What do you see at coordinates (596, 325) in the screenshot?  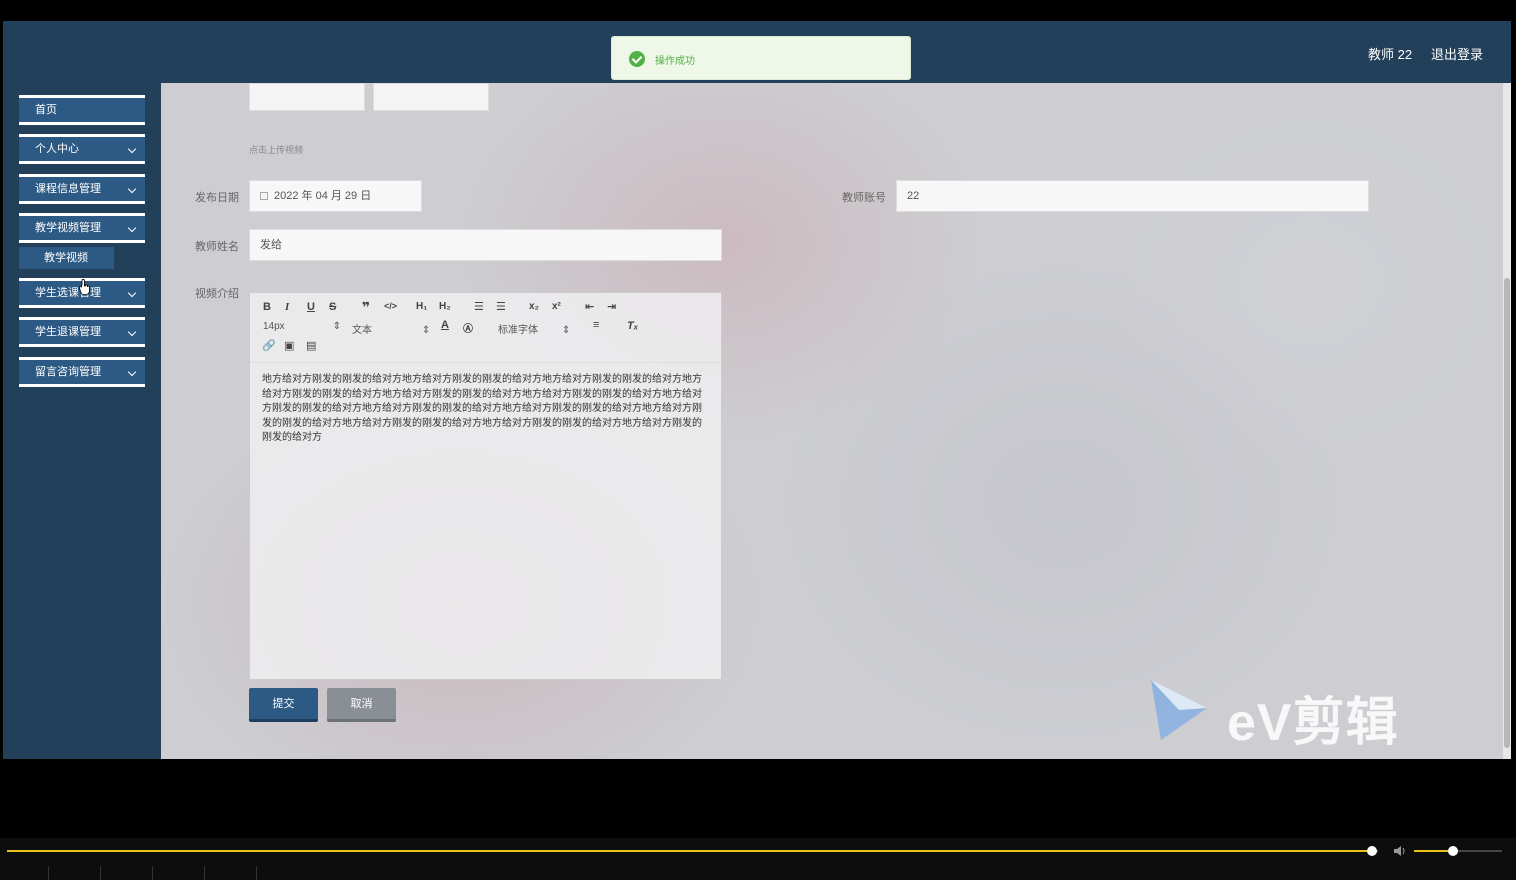 I see `align-icon: ≡` at bounding box center [596, 325].